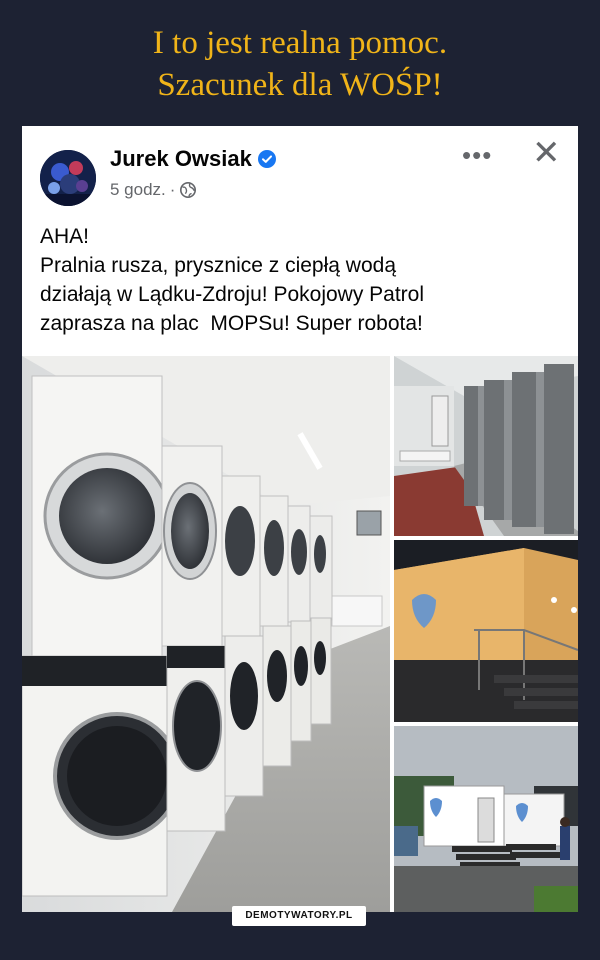 The height and width of the screenshot is (960, 600). What do you see at coordinates (138, 190) in the screenshot?
I see `post-timestamp: 5 godz.` at bounding box center [138, 190].